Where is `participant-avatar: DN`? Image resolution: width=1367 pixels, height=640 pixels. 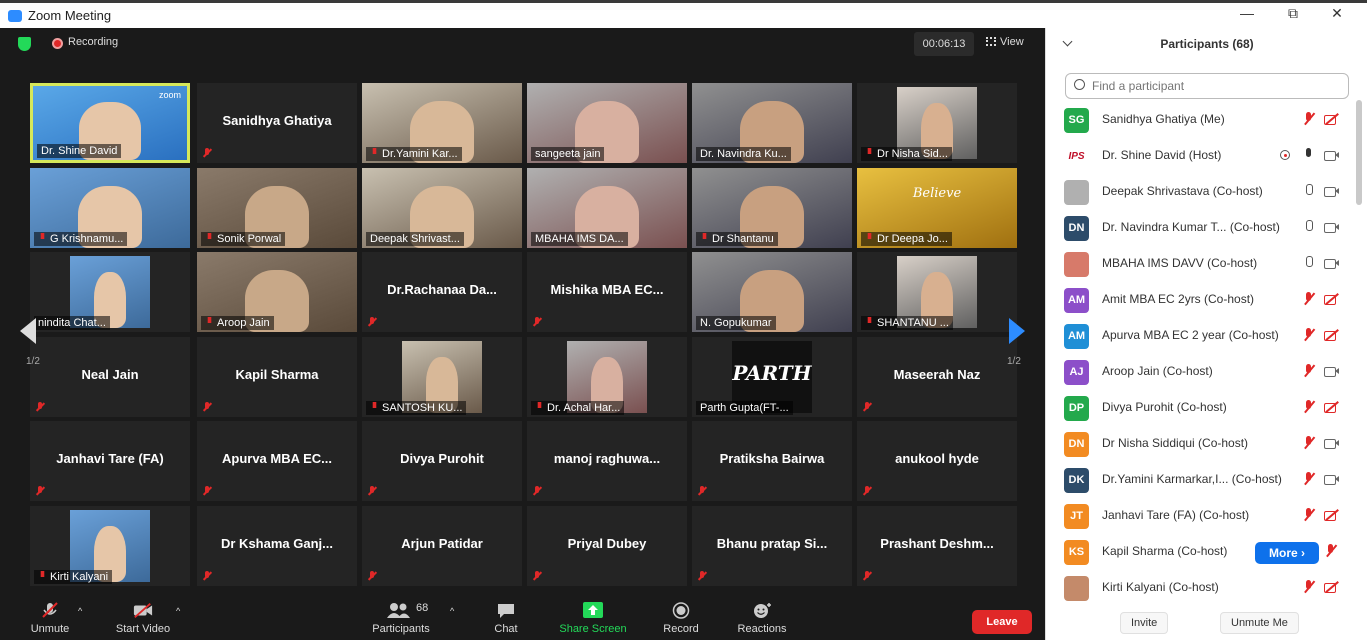
participant-avatar: DN is located at coordinates (1076, 228).